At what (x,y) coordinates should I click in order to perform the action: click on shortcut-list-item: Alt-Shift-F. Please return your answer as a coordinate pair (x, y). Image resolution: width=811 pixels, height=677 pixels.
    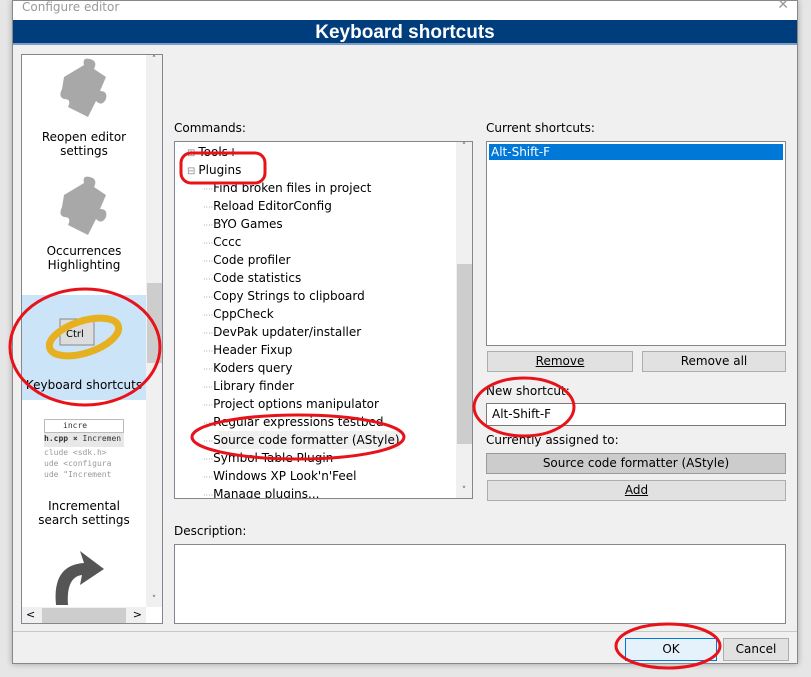
    Looking at the image, I should click on (636, 152).